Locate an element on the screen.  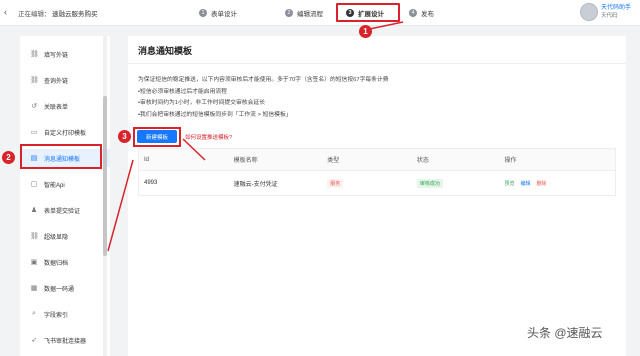
delete-link: 删除 is located at coordinates (542, 183).